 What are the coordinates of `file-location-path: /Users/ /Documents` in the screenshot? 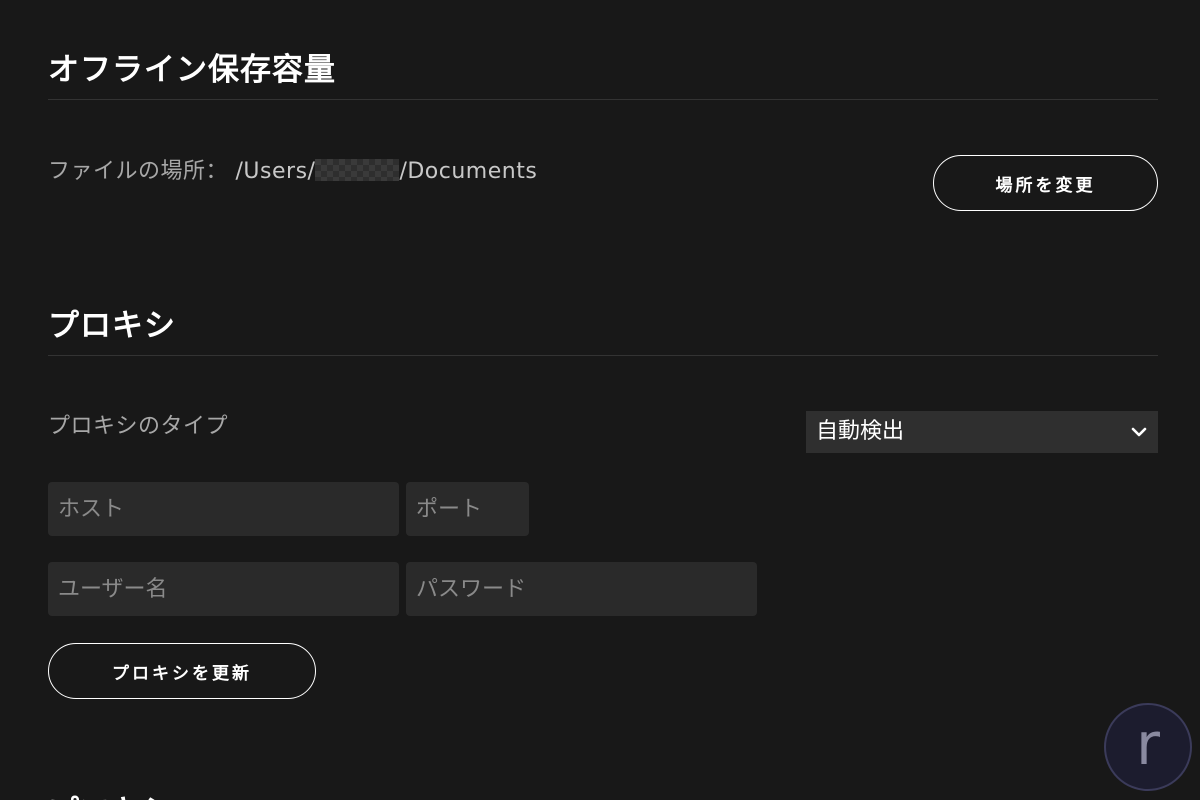 It's located at (387, 171).